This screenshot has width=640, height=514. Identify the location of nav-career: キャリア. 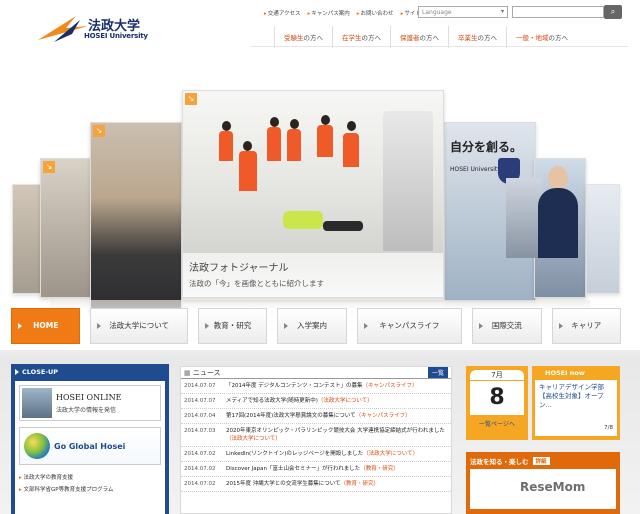
(586, 326).